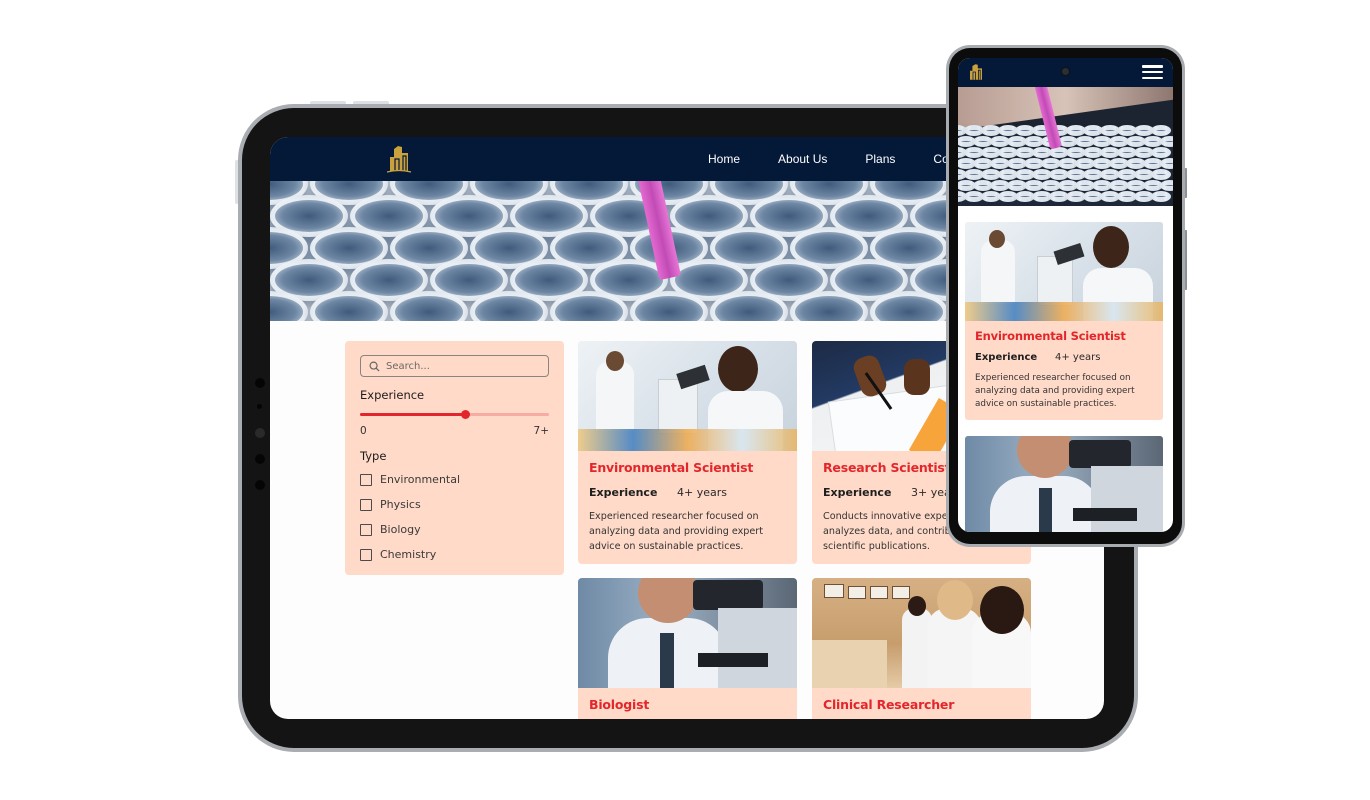  I want to click on nav-link-plans: Plans, so click(880, 159).